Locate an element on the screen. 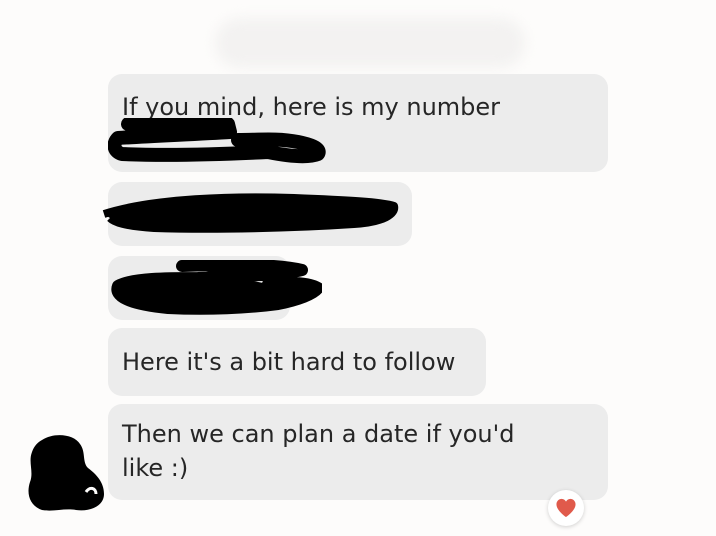 Image resolution: width=716 pixels, height=536 pixels. sender-avatar-redacted is located at coordinates (66, 473).